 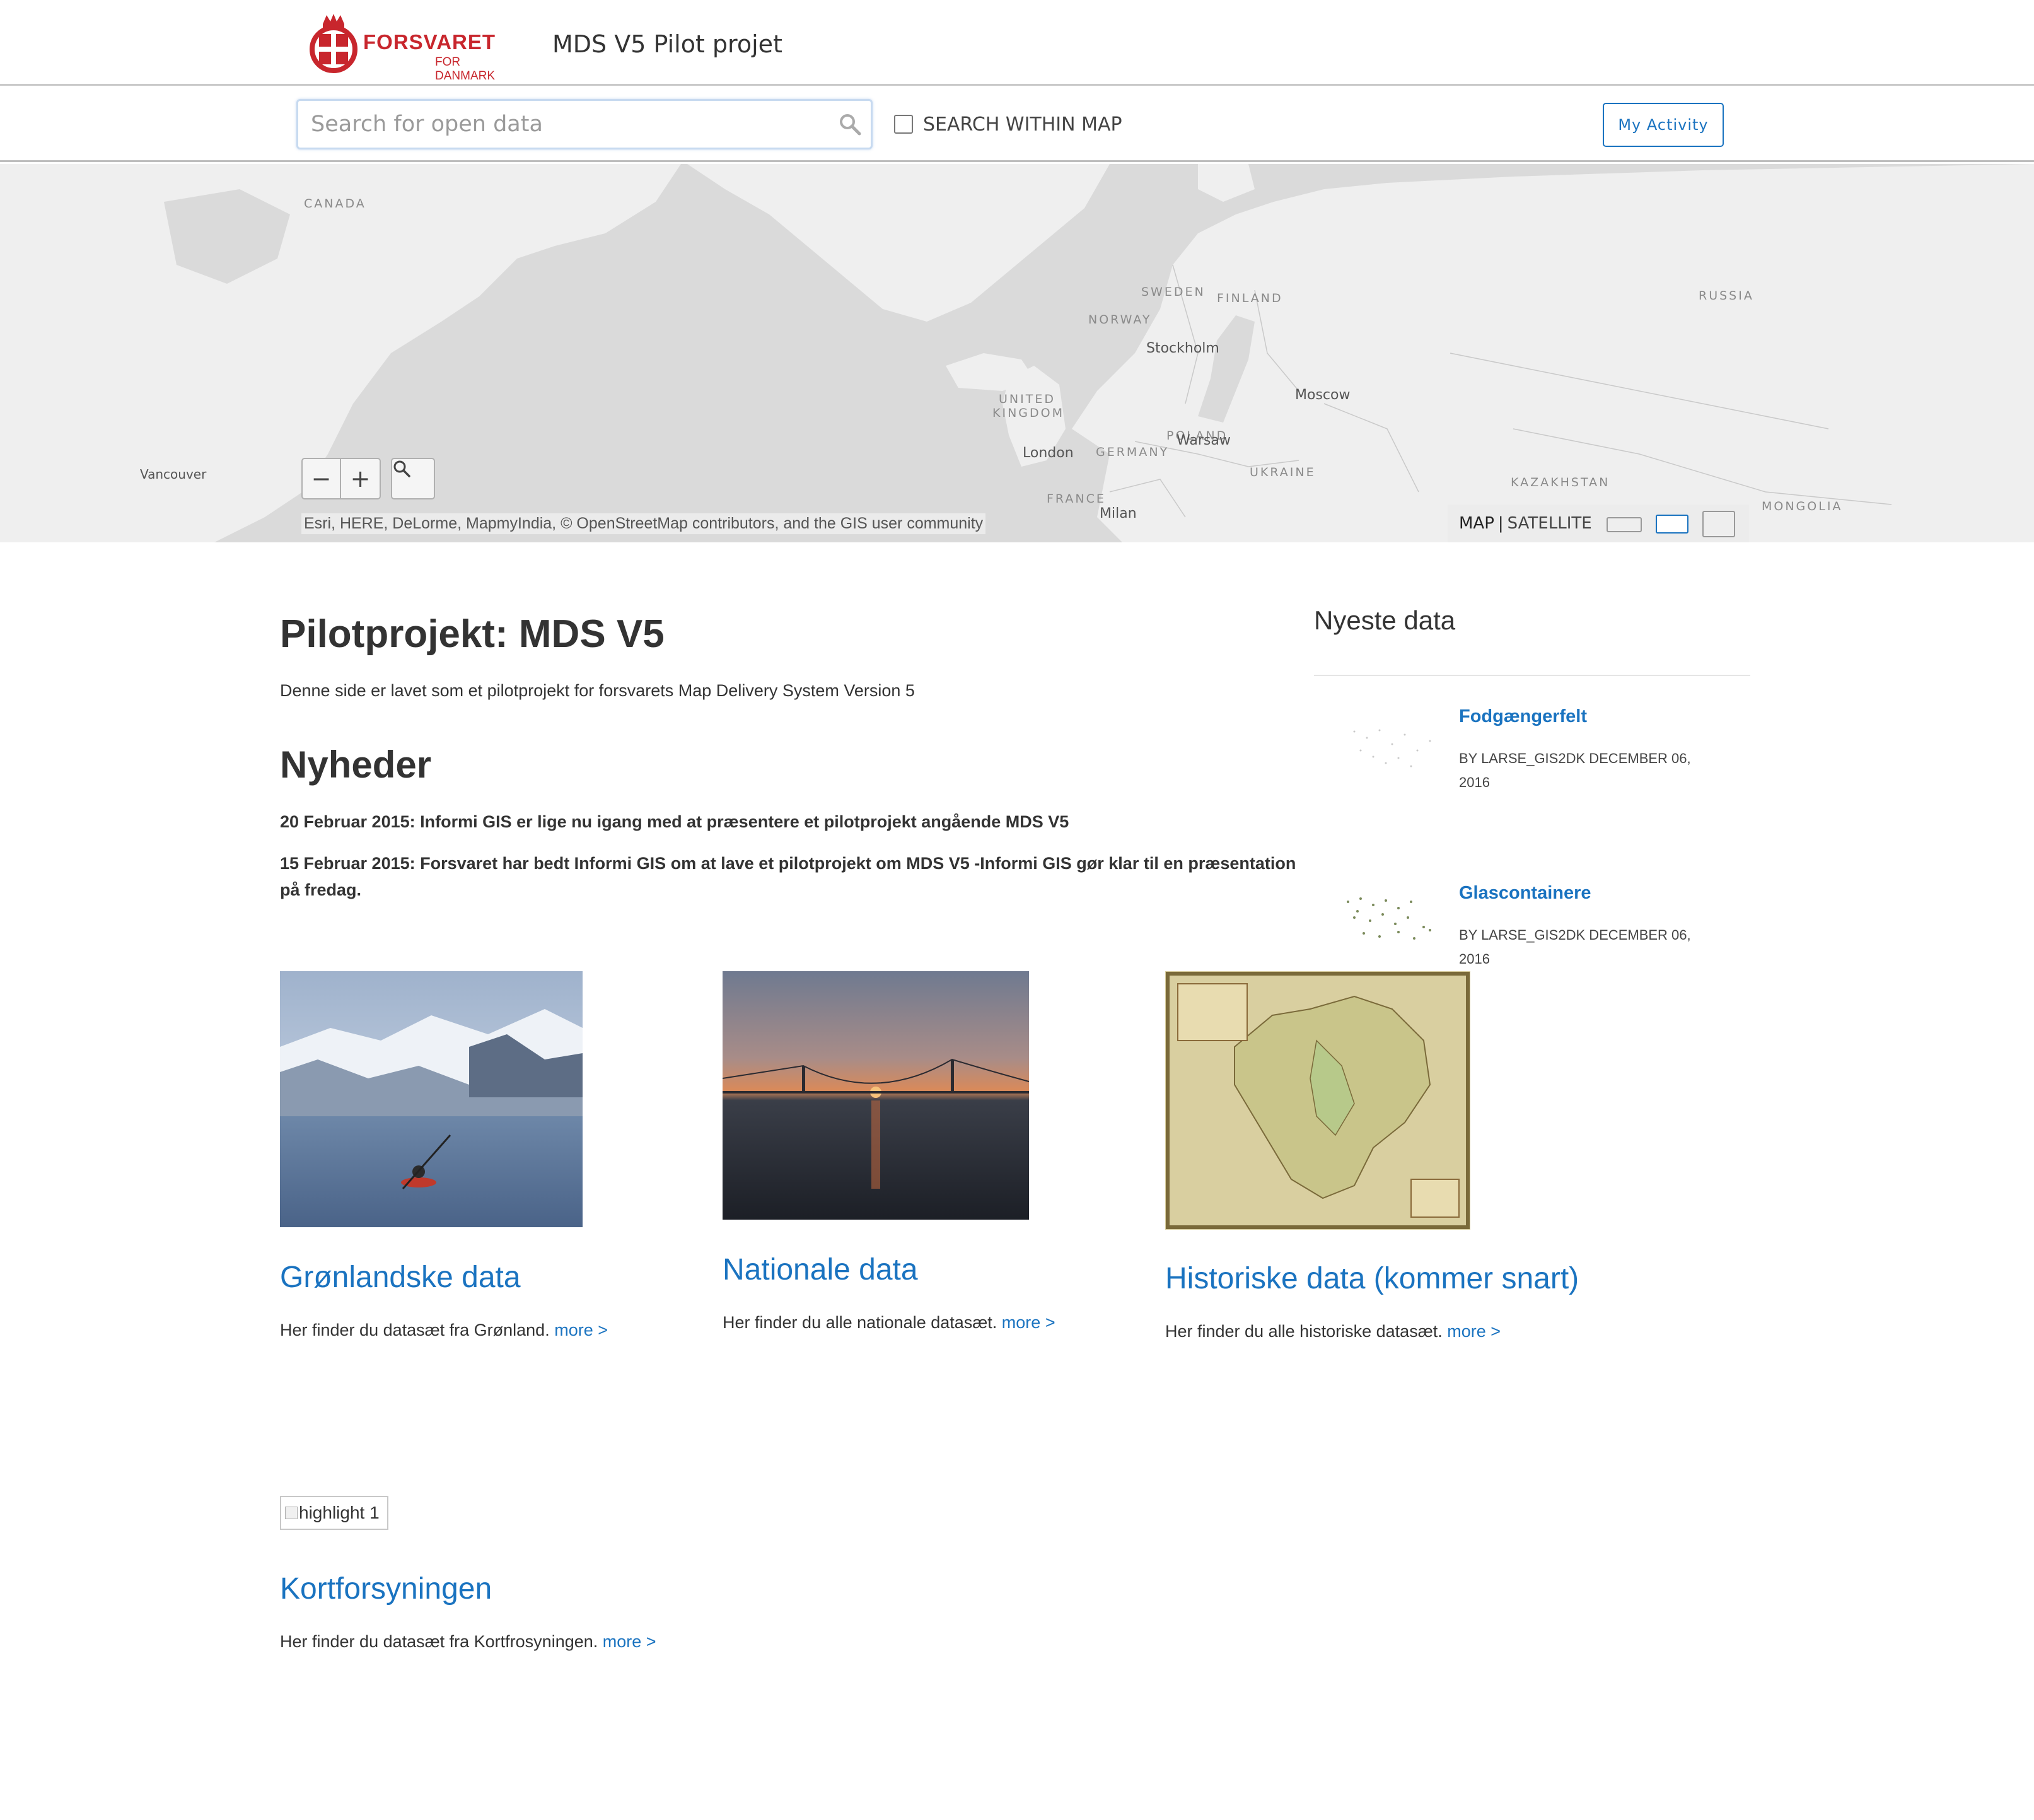 I want to click on card-title-link: Historiske data (kommer snart), so click(x=1372, y=1278).